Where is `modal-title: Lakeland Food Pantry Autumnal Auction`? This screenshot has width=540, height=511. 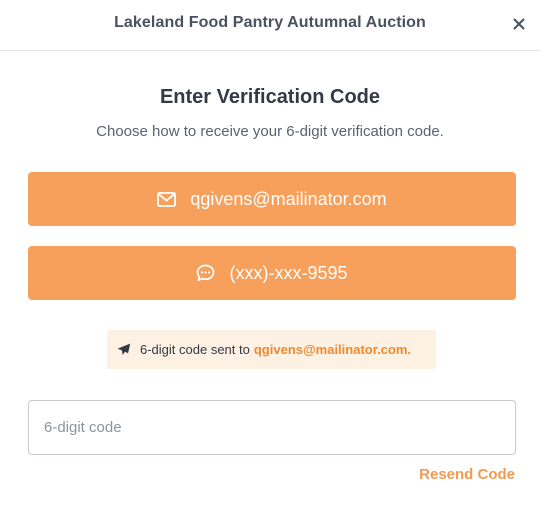 modal-title: Lakeland Food Pantry Autumnal Auction is located at coordinates (270, 22).